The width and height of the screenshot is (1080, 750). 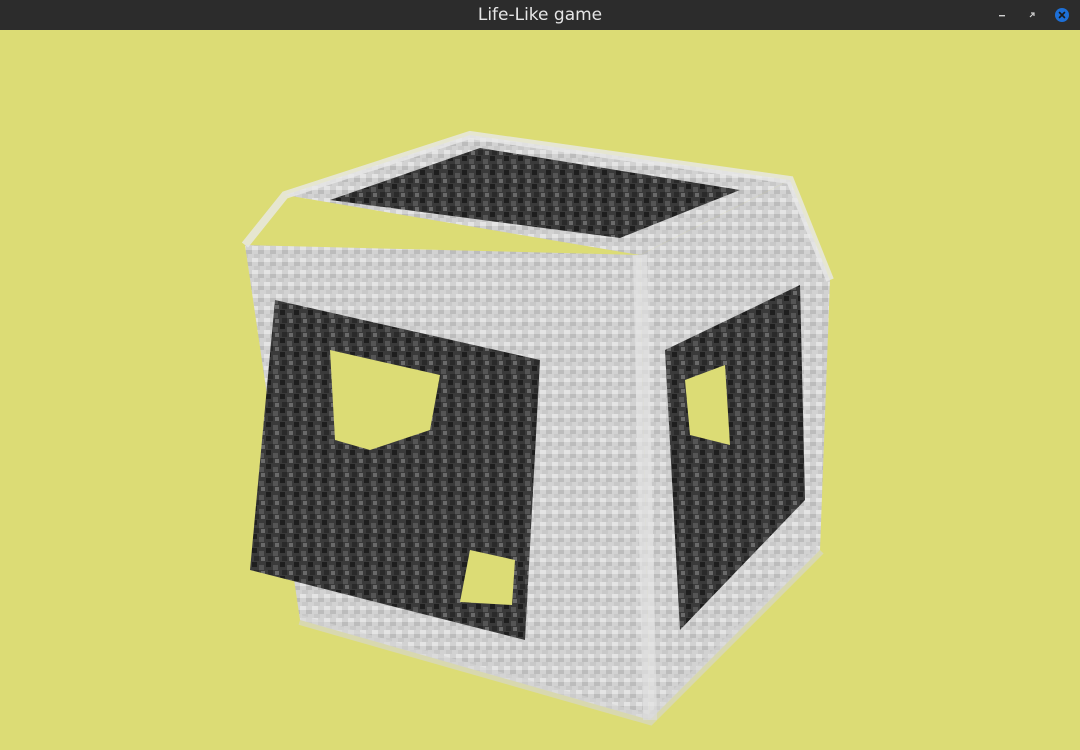 I want to click on minimize-button, so click(x=1002, y=15).